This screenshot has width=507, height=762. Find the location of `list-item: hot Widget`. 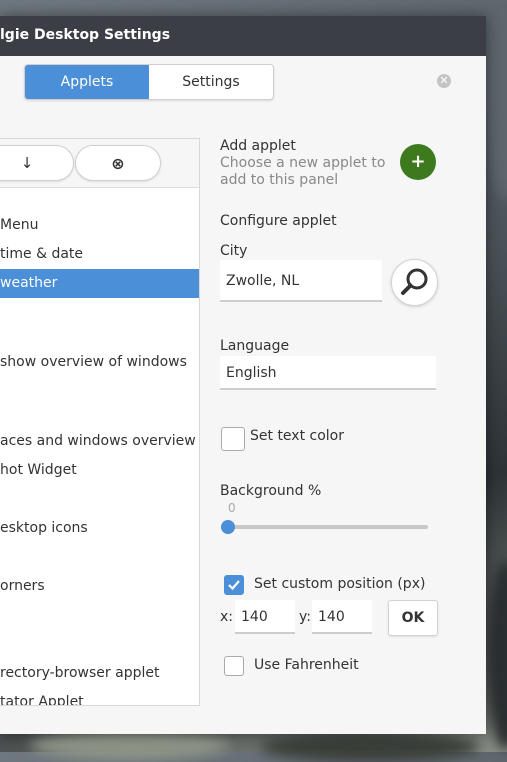

list-item: hot Widget is located at coordinates (99, 470).